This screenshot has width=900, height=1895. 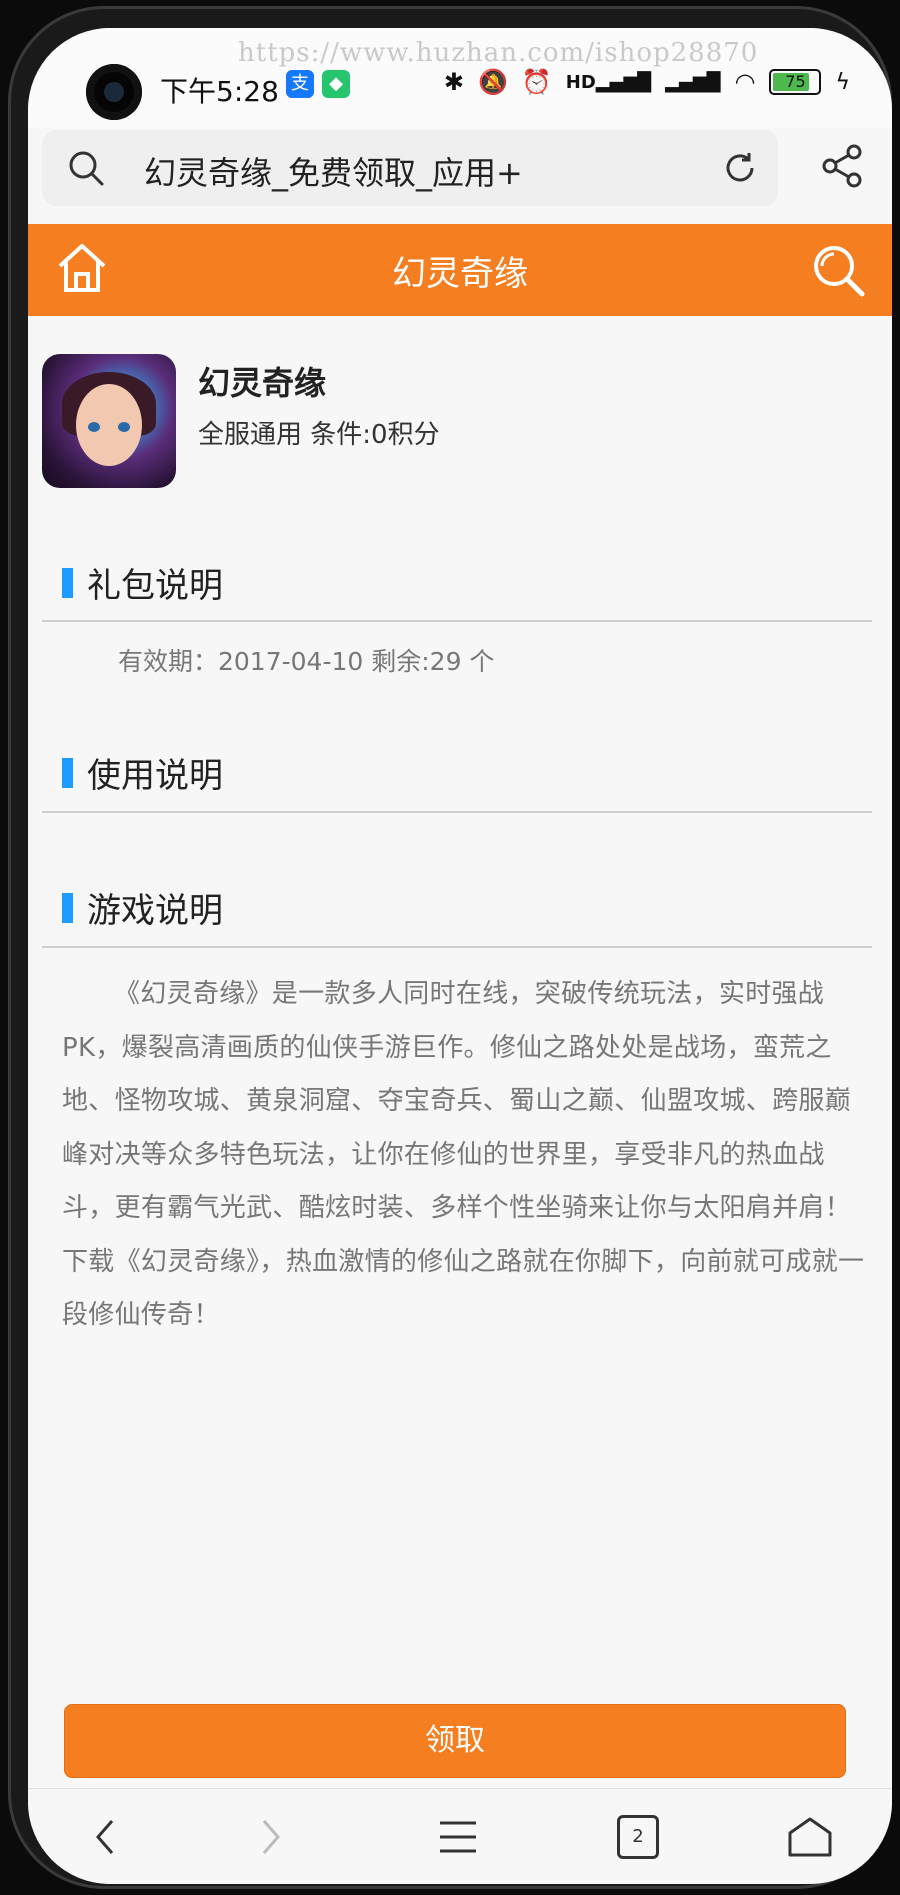 I want to click on front-camera, so click(x=114, y=92).